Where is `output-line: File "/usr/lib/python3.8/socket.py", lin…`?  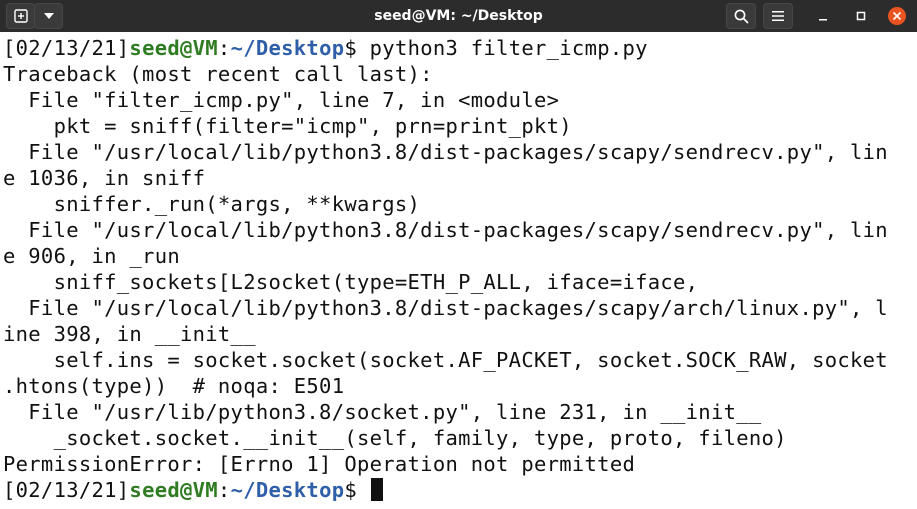 output-line: File "/usr/lib/python3.8/socket.py", lin… is located at coordinates (382, 412).